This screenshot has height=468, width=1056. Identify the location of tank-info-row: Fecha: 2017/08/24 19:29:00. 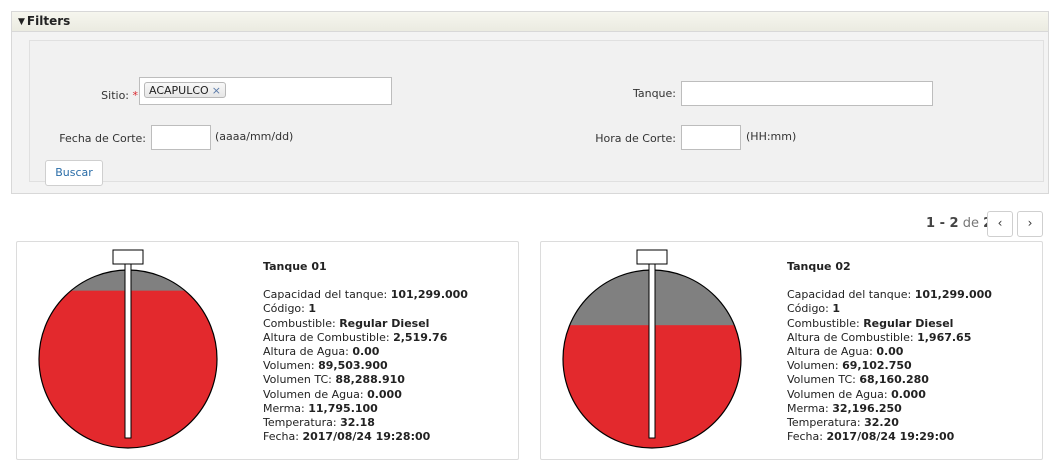
(889, 437).